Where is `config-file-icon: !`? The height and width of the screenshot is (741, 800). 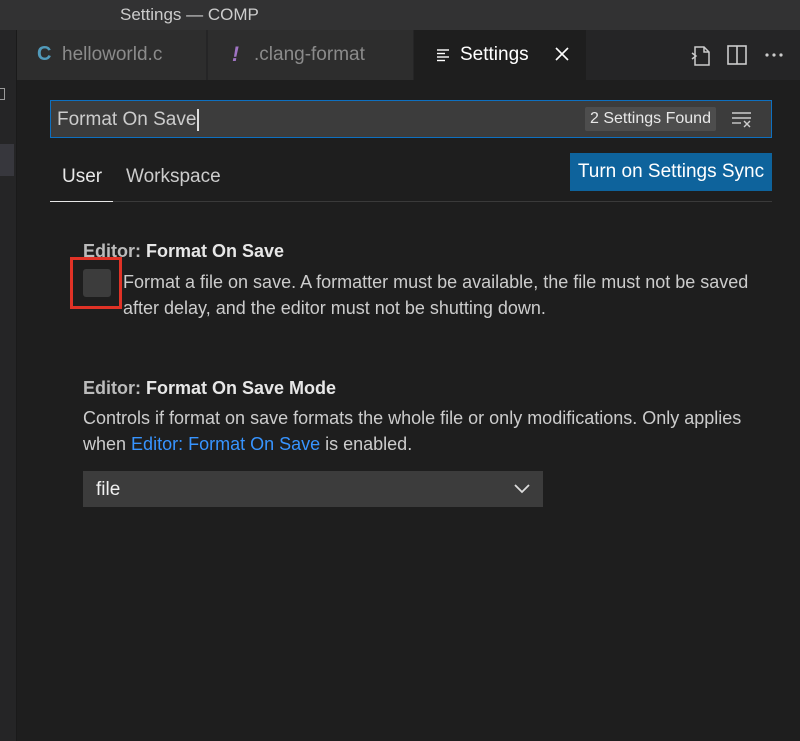 config-file-icon: ! is located at coordinates (235, 54).